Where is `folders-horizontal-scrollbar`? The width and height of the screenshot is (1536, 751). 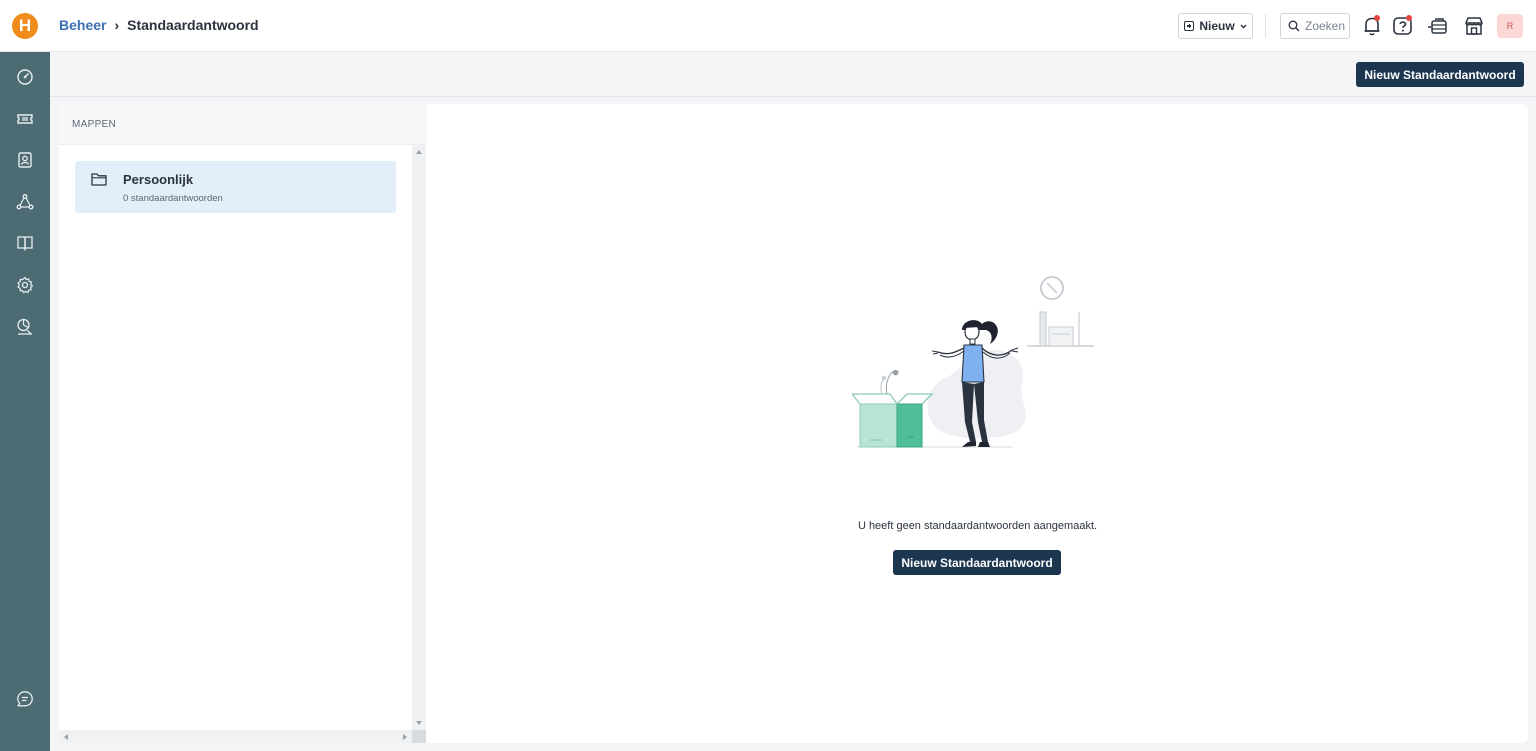 folders-horizontal-scrollbar is located at coordinates (235, 736).